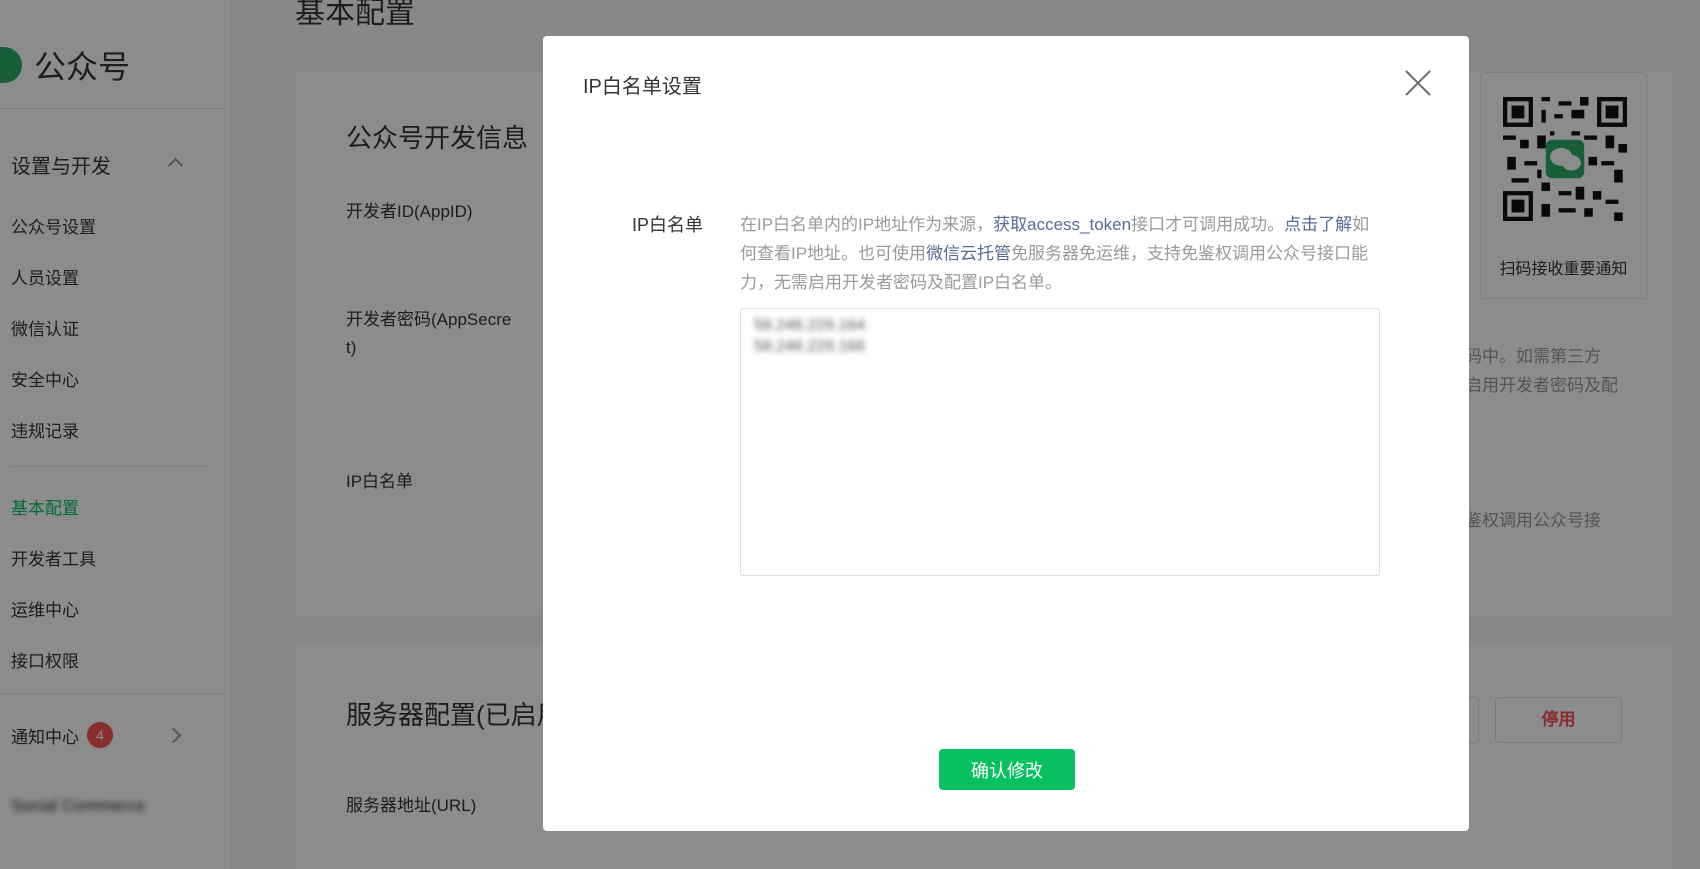  Describe the element at coordinates (1318, 224) in the screenshot. I see `learn-more-link: 点击了解` at that location.